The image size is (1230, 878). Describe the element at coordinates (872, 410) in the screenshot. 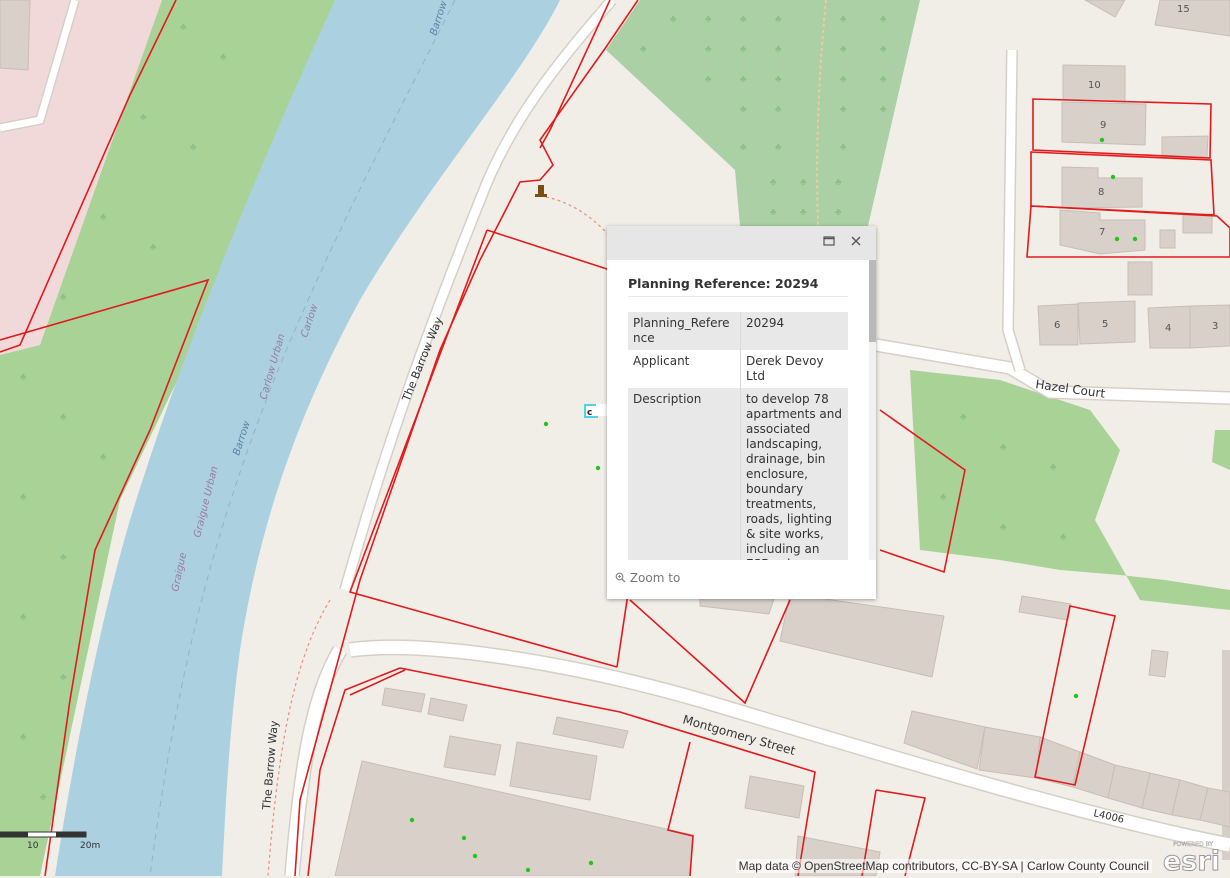

I see `popup-scrollbar` at that location.